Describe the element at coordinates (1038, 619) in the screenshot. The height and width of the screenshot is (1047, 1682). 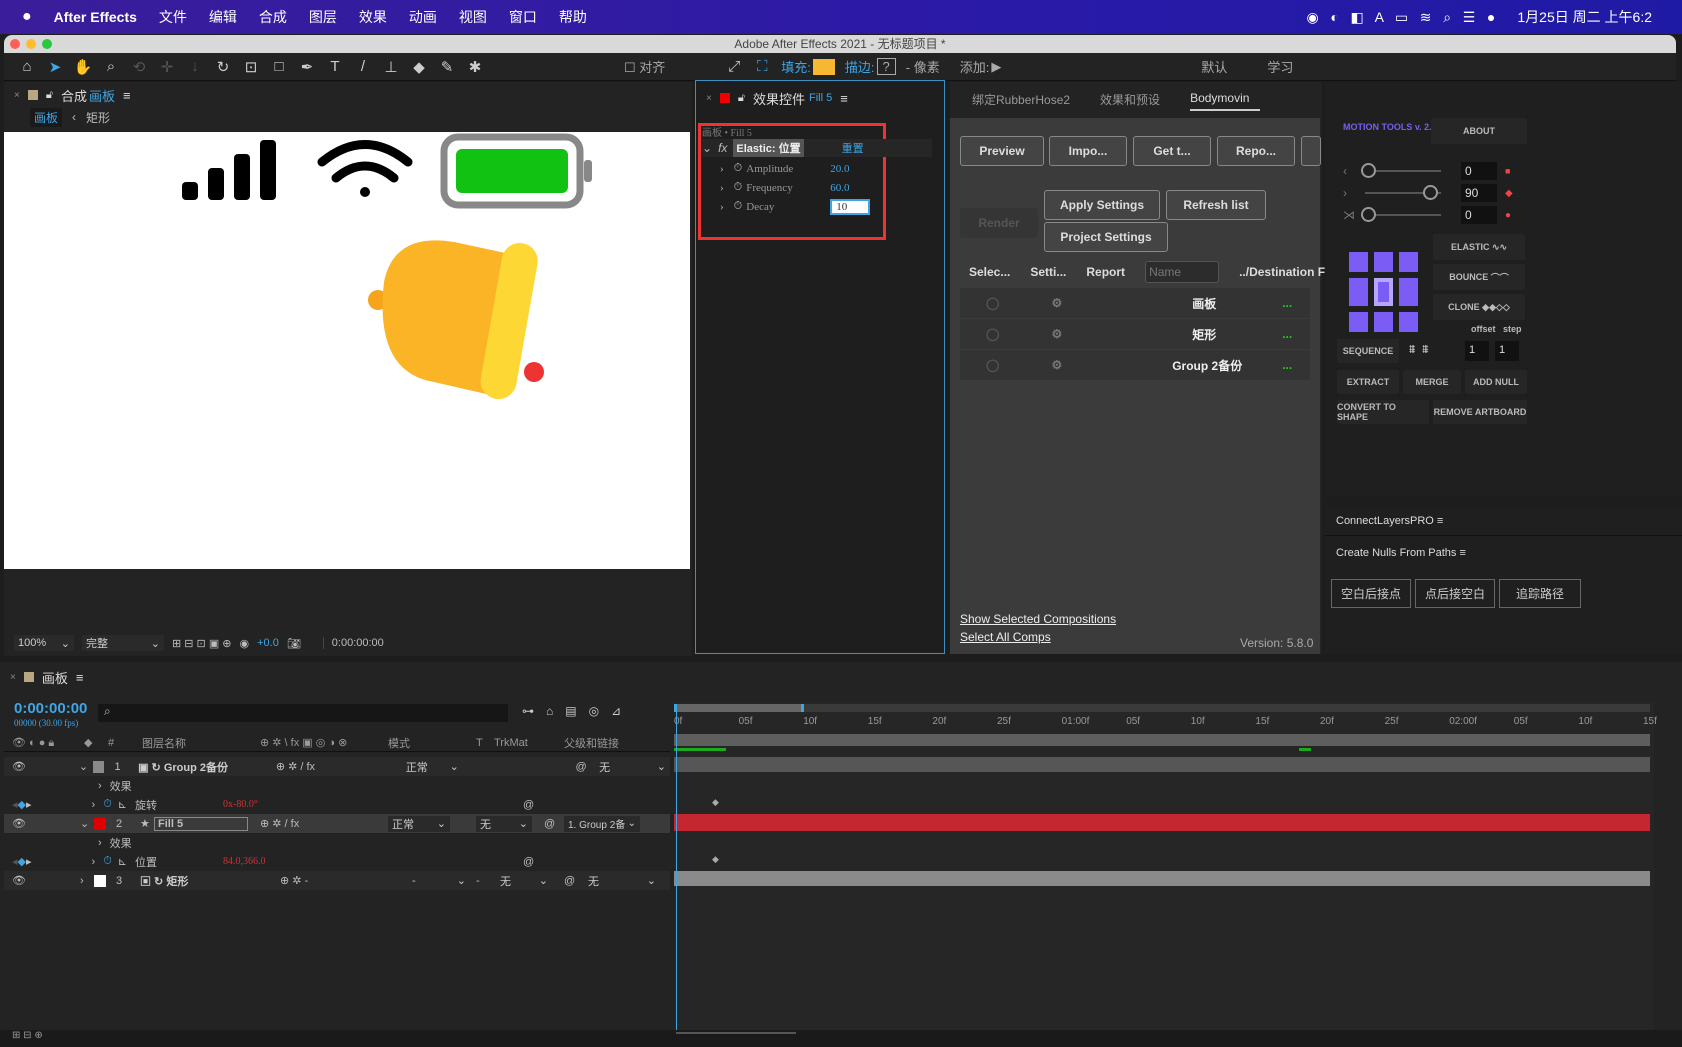
I see `show-selected-link: Show Selected Compositions` at that location.